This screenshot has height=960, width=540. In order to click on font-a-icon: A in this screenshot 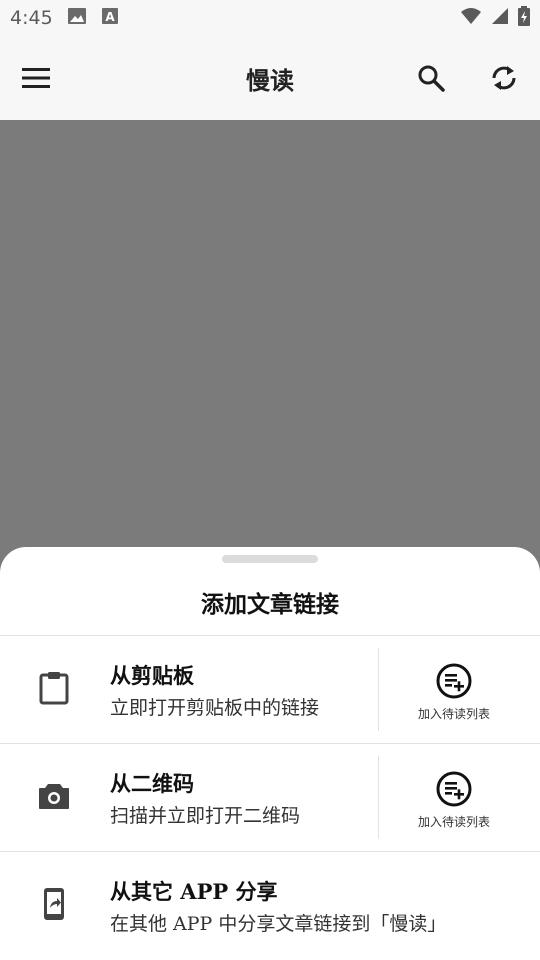, I will do `click(110, 18)`.